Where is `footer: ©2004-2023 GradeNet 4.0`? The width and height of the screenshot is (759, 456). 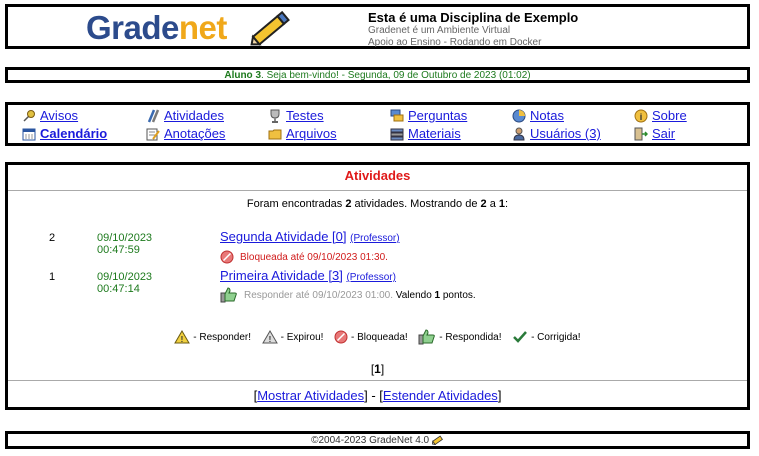
footer: ©2004-2023 GradeNet 4.0 is located at coordinates (377, 440).